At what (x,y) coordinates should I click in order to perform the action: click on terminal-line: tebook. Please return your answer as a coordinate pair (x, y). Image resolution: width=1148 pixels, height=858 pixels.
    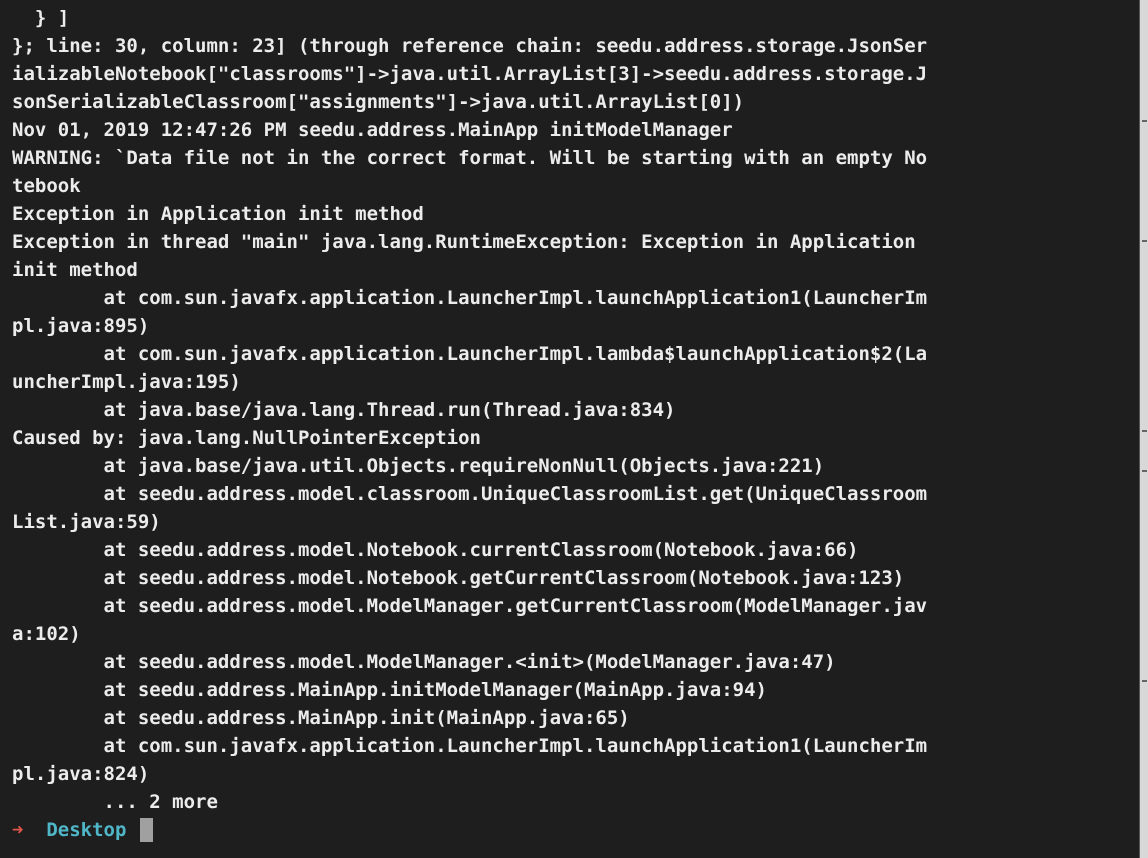
    Looking at the image, I should click on (46, 186).